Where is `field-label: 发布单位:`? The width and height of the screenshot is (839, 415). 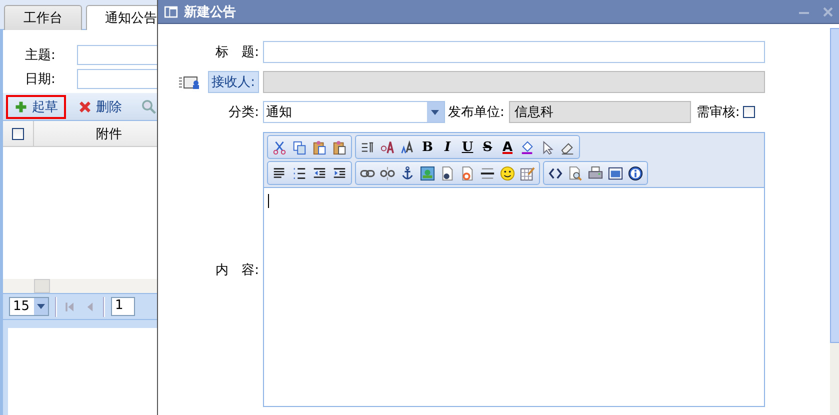
field-label: 发布单位: is located at coordinates (476, 112).